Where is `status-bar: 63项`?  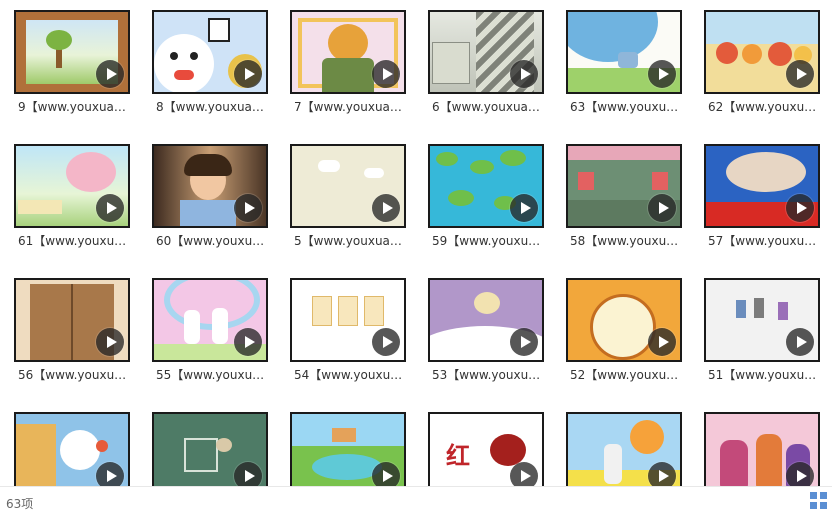
status-bar: 63项 is located at coordinates (416, 500).